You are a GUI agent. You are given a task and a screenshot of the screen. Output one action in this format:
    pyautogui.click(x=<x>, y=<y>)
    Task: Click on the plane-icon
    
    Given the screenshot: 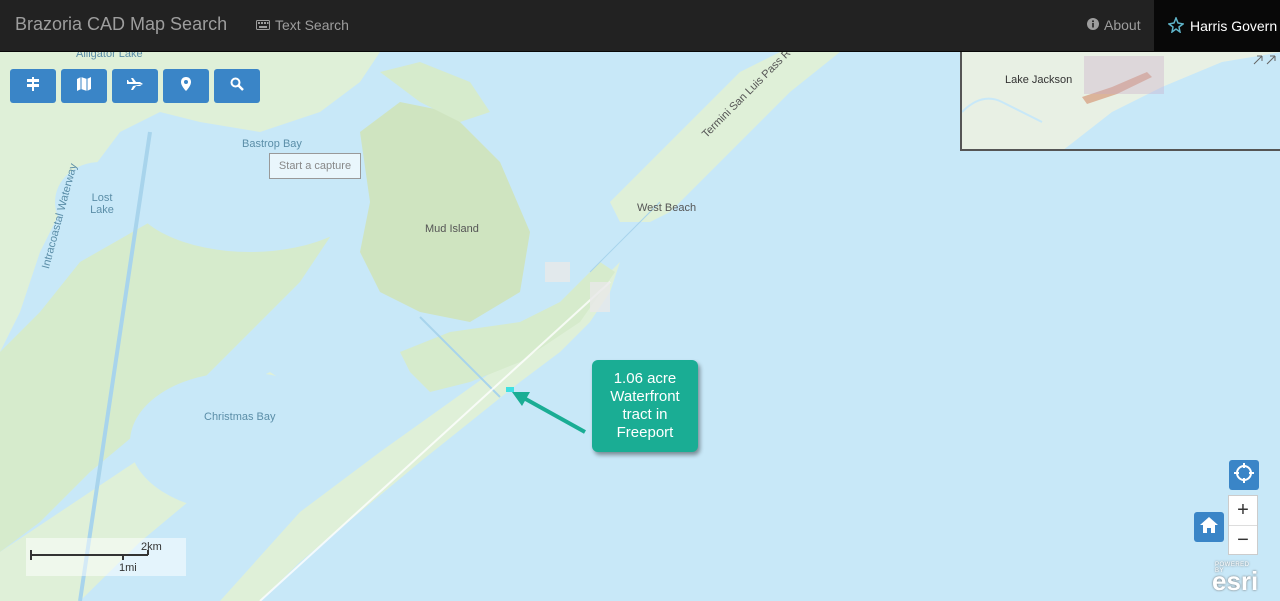 What is the action you would take?
    pyautogui.click(x=135, y=86)
    